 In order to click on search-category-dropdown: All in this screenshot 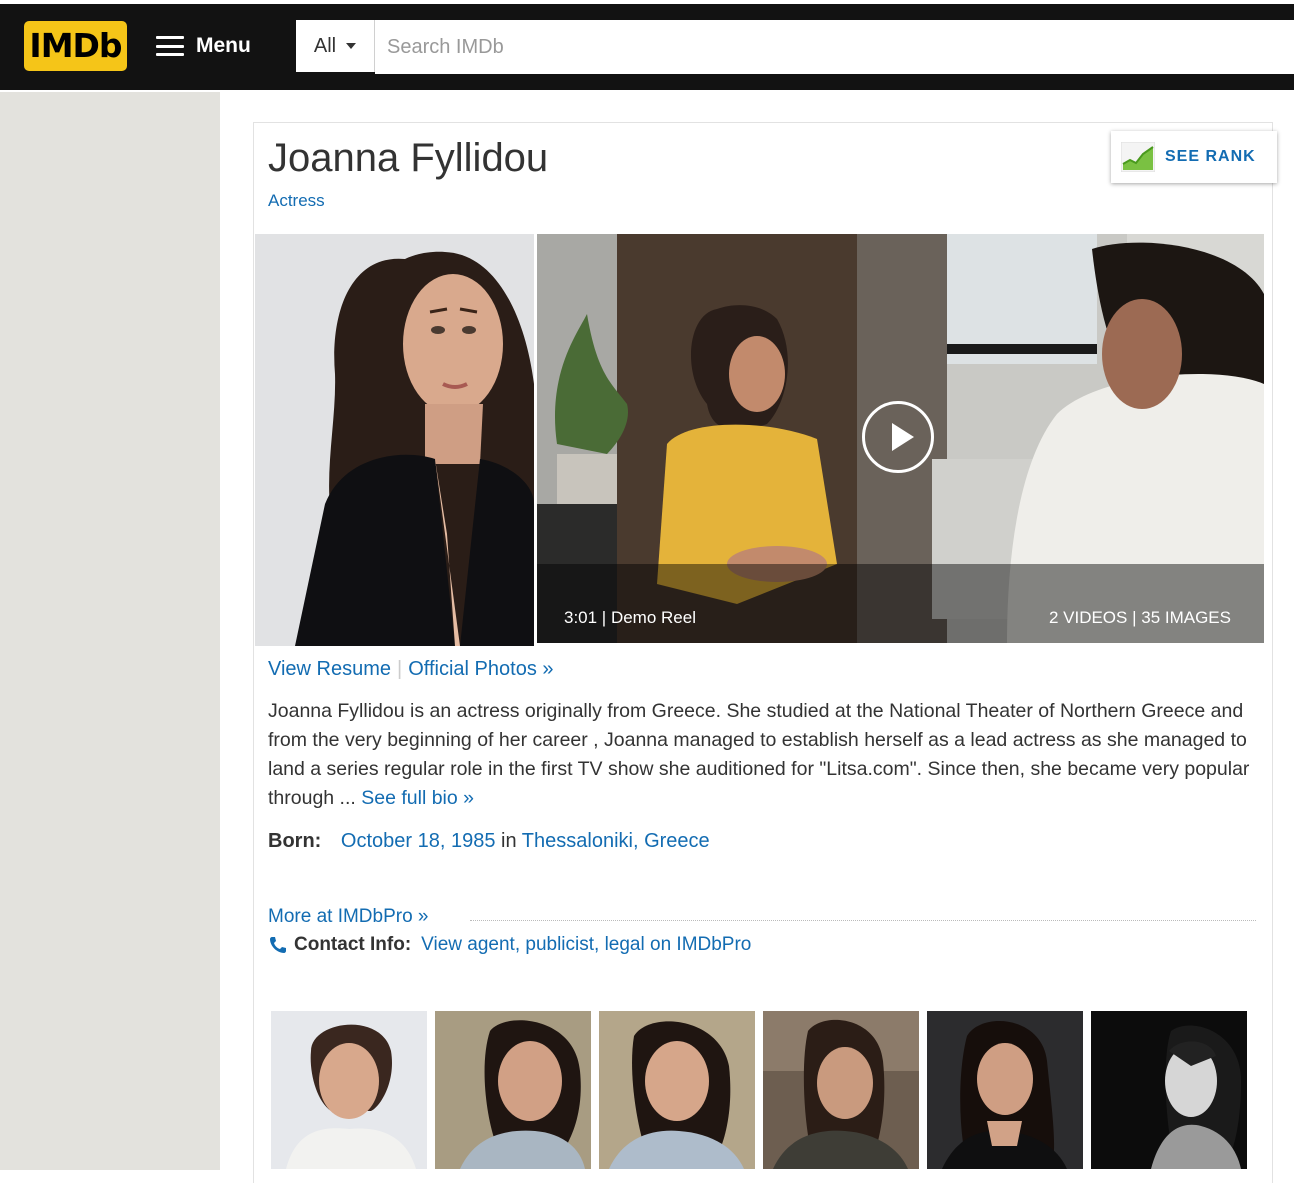, I will do `click(335, 46)`.